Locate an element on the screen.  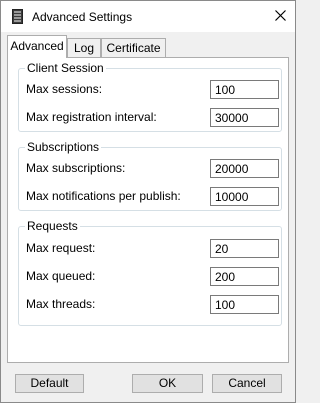
max-subscriptions-input is located at coordinates (244, 168).